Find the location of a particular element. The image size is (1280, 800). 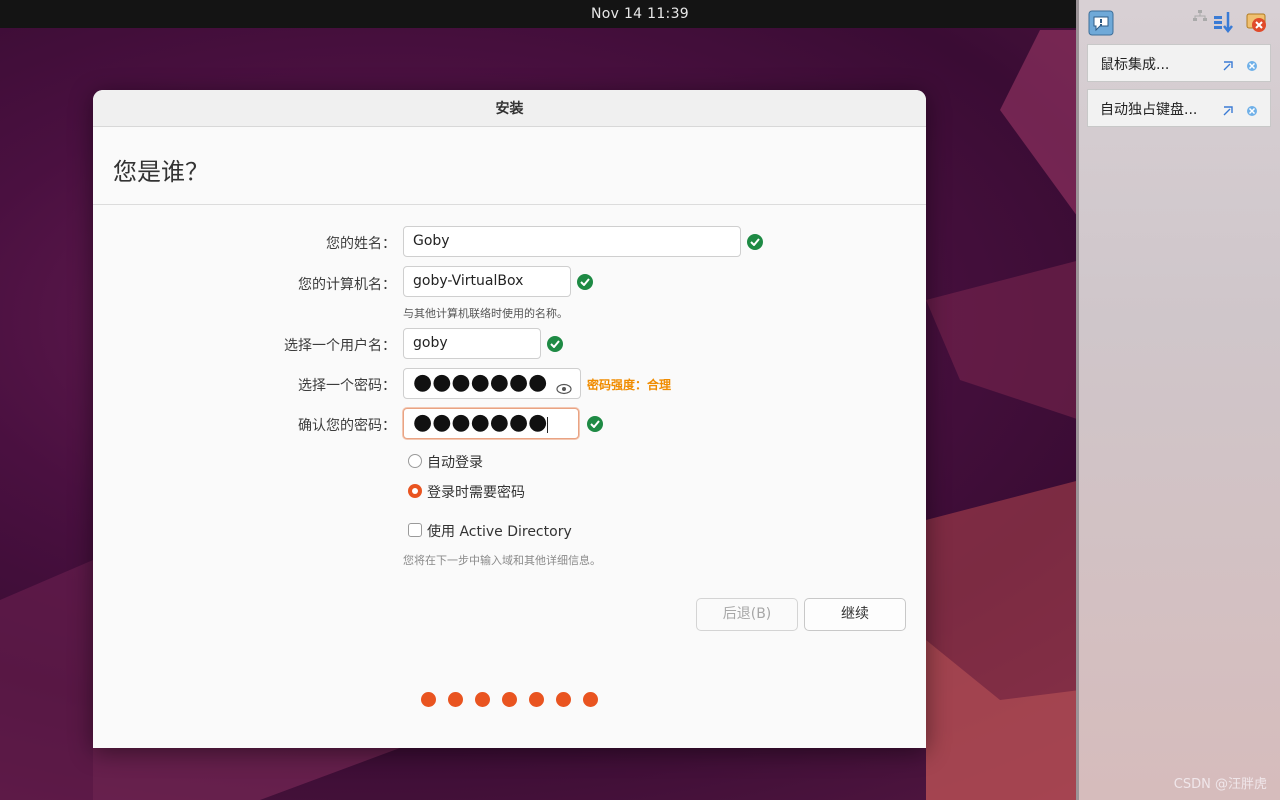

computer-name-value: goby-VirtualBox is located at coordinates (468, 281).